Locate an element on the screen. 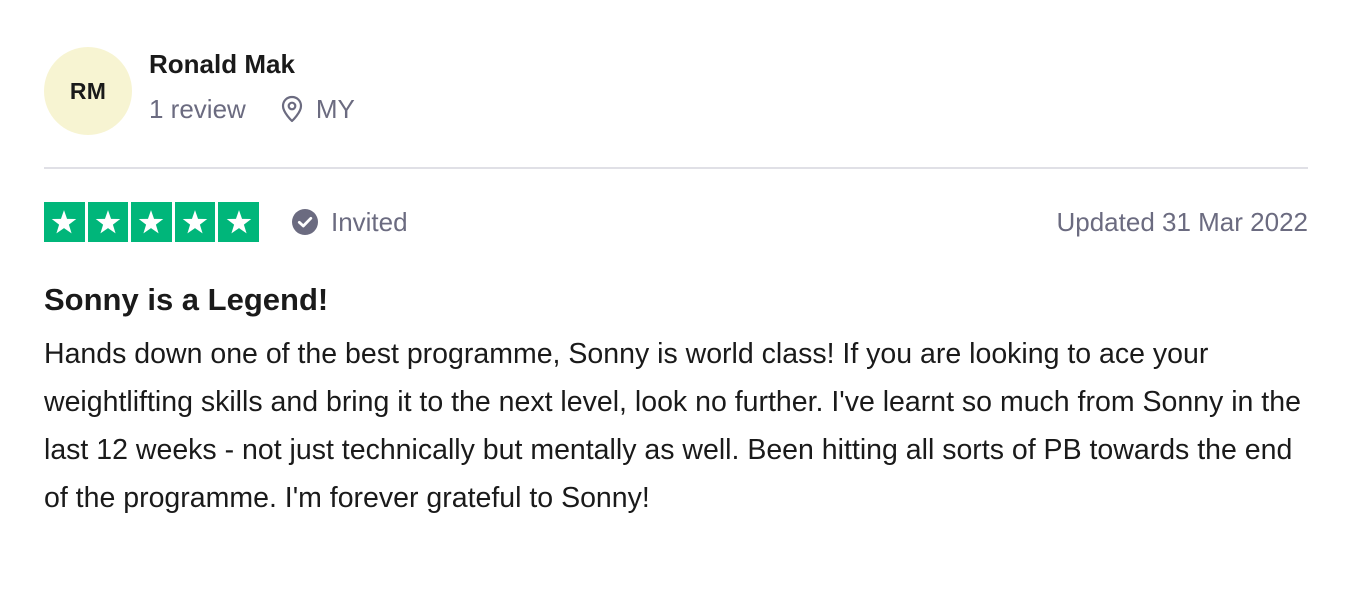 The width and height of the screenshot is (1350, 604). updated-date: Updated 31 Mar 2022 is located at coordinates (1182, 221).